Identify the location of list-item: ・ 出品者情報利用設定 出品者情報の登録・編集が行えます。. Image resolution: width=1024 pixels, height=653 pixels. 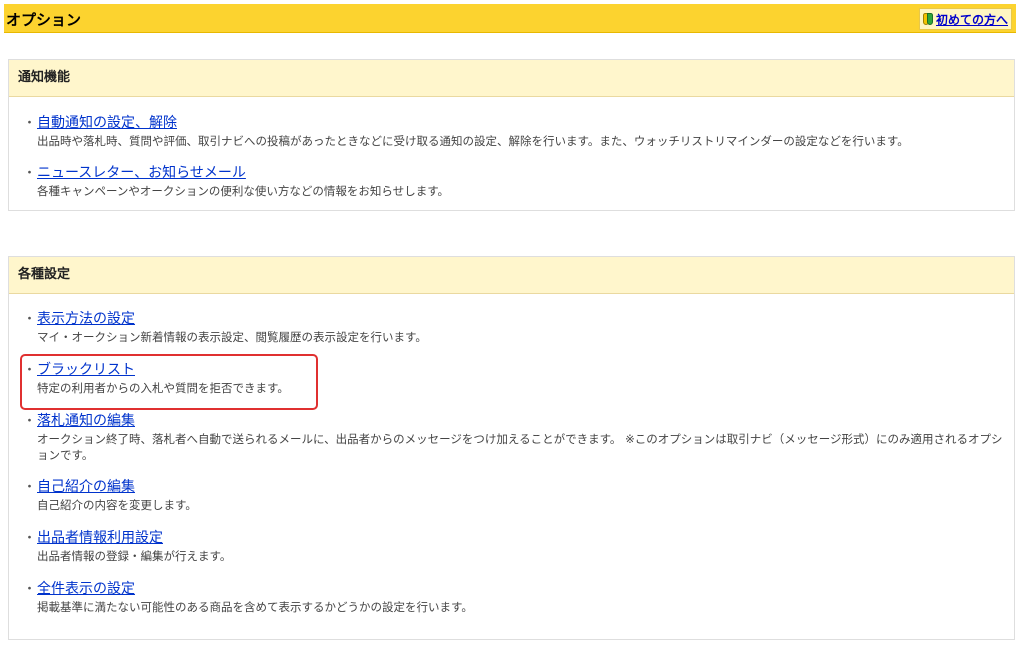
(511, 546).